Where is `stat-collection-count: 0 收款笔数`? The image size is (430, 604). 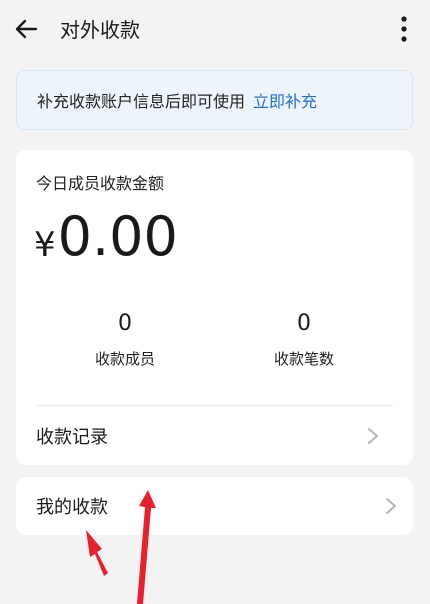
stat-collection-count: 0 收款笔数 is located at coordinates (304, 340).